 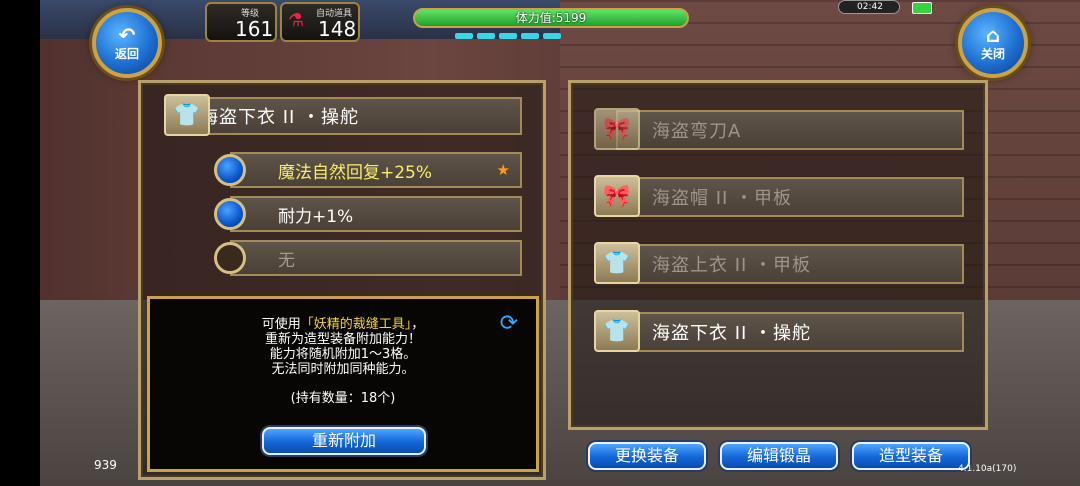 I want to click on back-arrow-icon: ↶, so click(x=127, y=34).